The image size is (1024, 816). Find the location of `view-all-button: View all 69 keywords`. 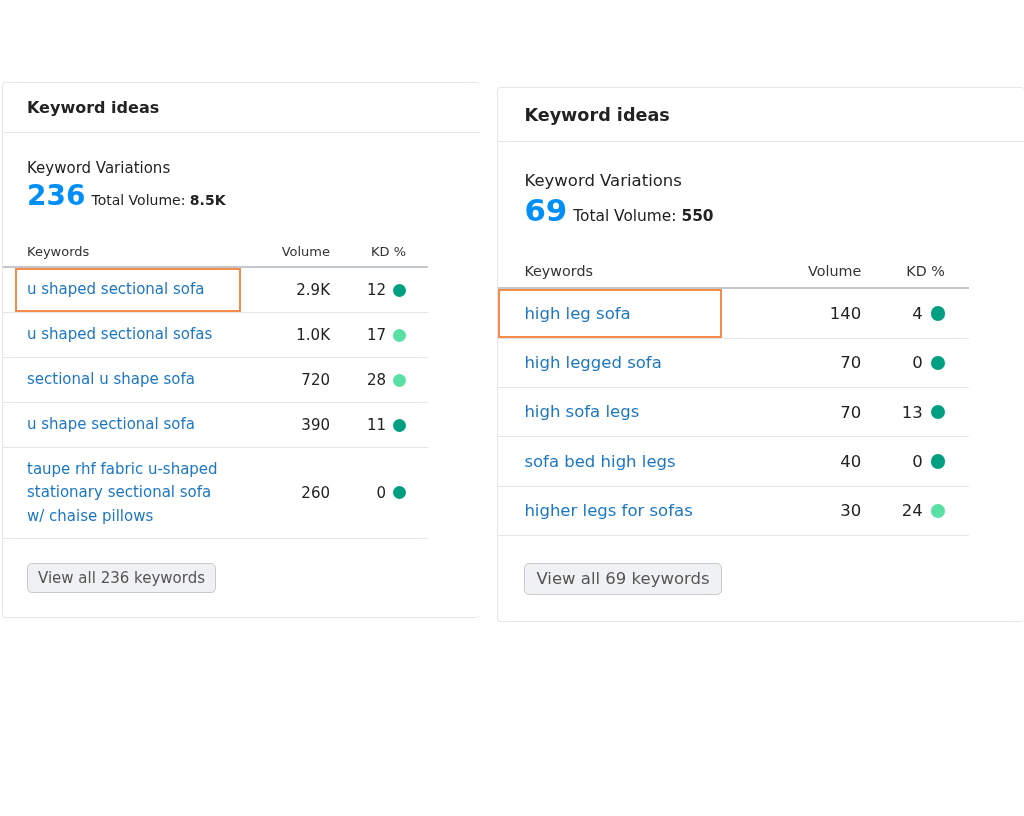

view-all-button: View all 69 keywords is located at coordinates (623, 578).